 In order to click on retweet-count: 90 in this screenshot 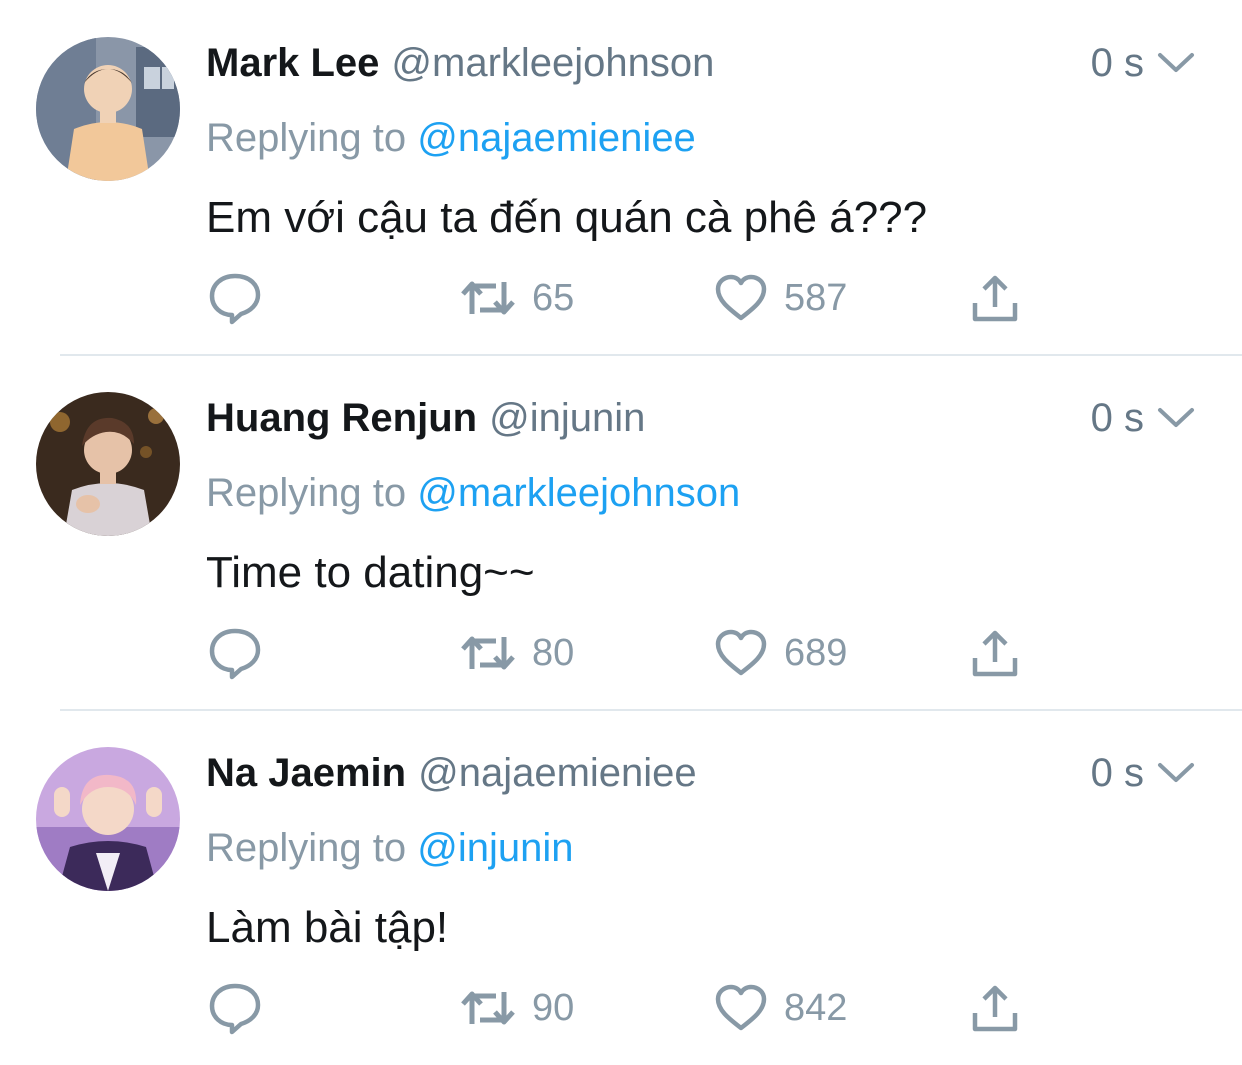, I will do `click(553, 1008)`.